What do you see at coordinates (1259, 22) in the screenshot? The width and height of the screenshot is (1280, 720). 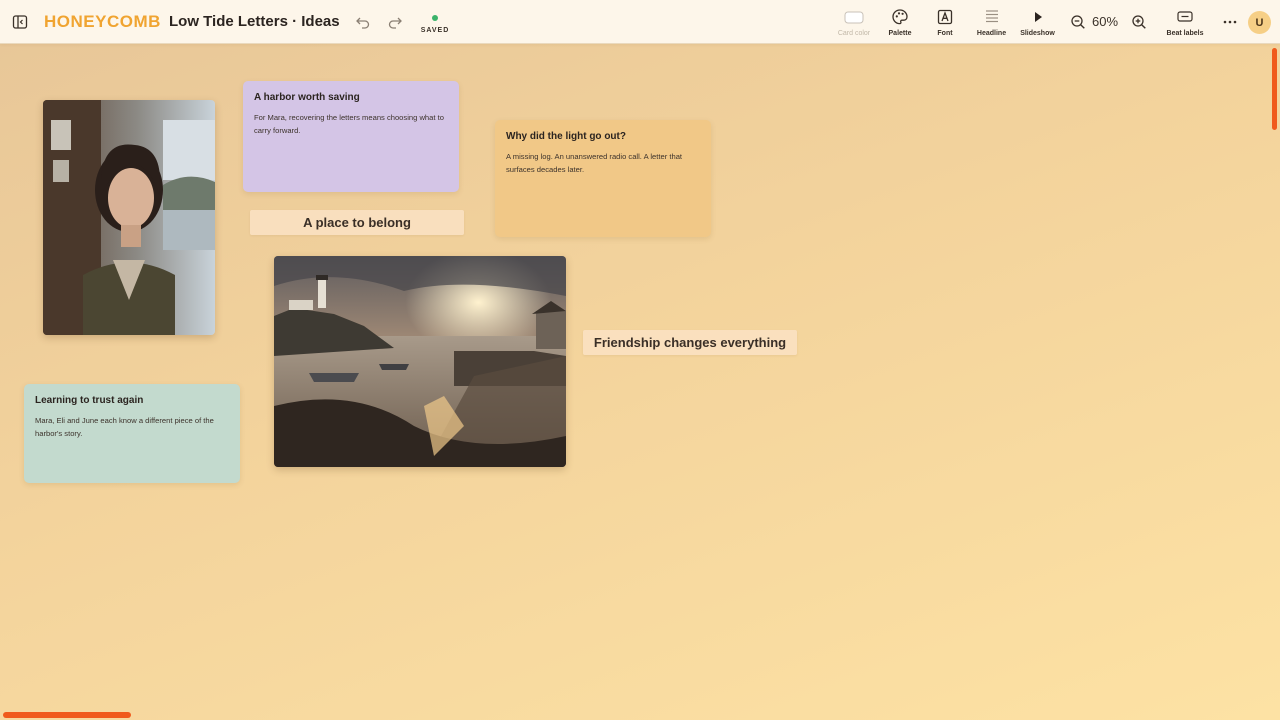 I see `avatar: U` at bounding box center [1259, 22].